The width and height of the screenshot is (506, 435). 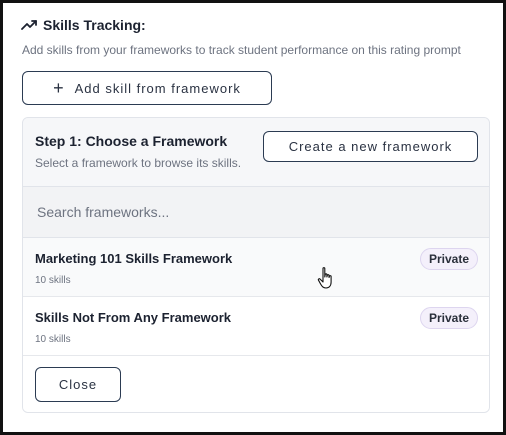 I want to click on picker-footer: Close, so click(x=256, y=384).